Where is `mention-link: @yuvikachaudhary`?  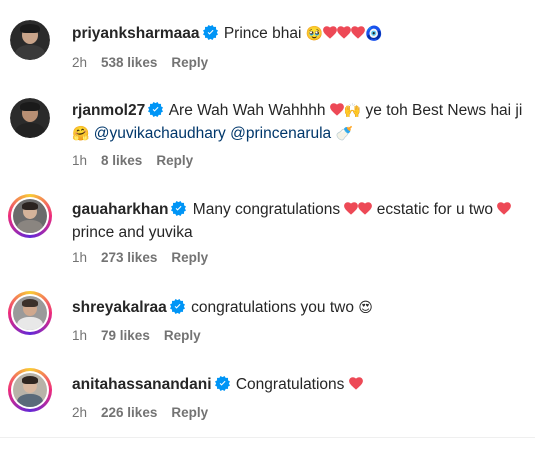 mention-link: @yuvikachaudhary is located at coordinates (160, 133).